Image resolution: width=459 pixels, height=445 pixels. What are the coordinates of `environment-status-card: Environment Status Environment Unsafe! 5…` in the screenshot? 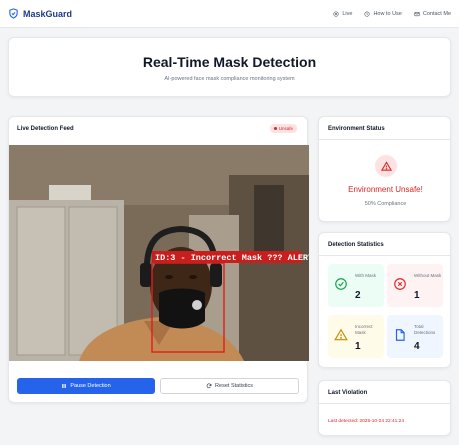 It's located at (384, 169).